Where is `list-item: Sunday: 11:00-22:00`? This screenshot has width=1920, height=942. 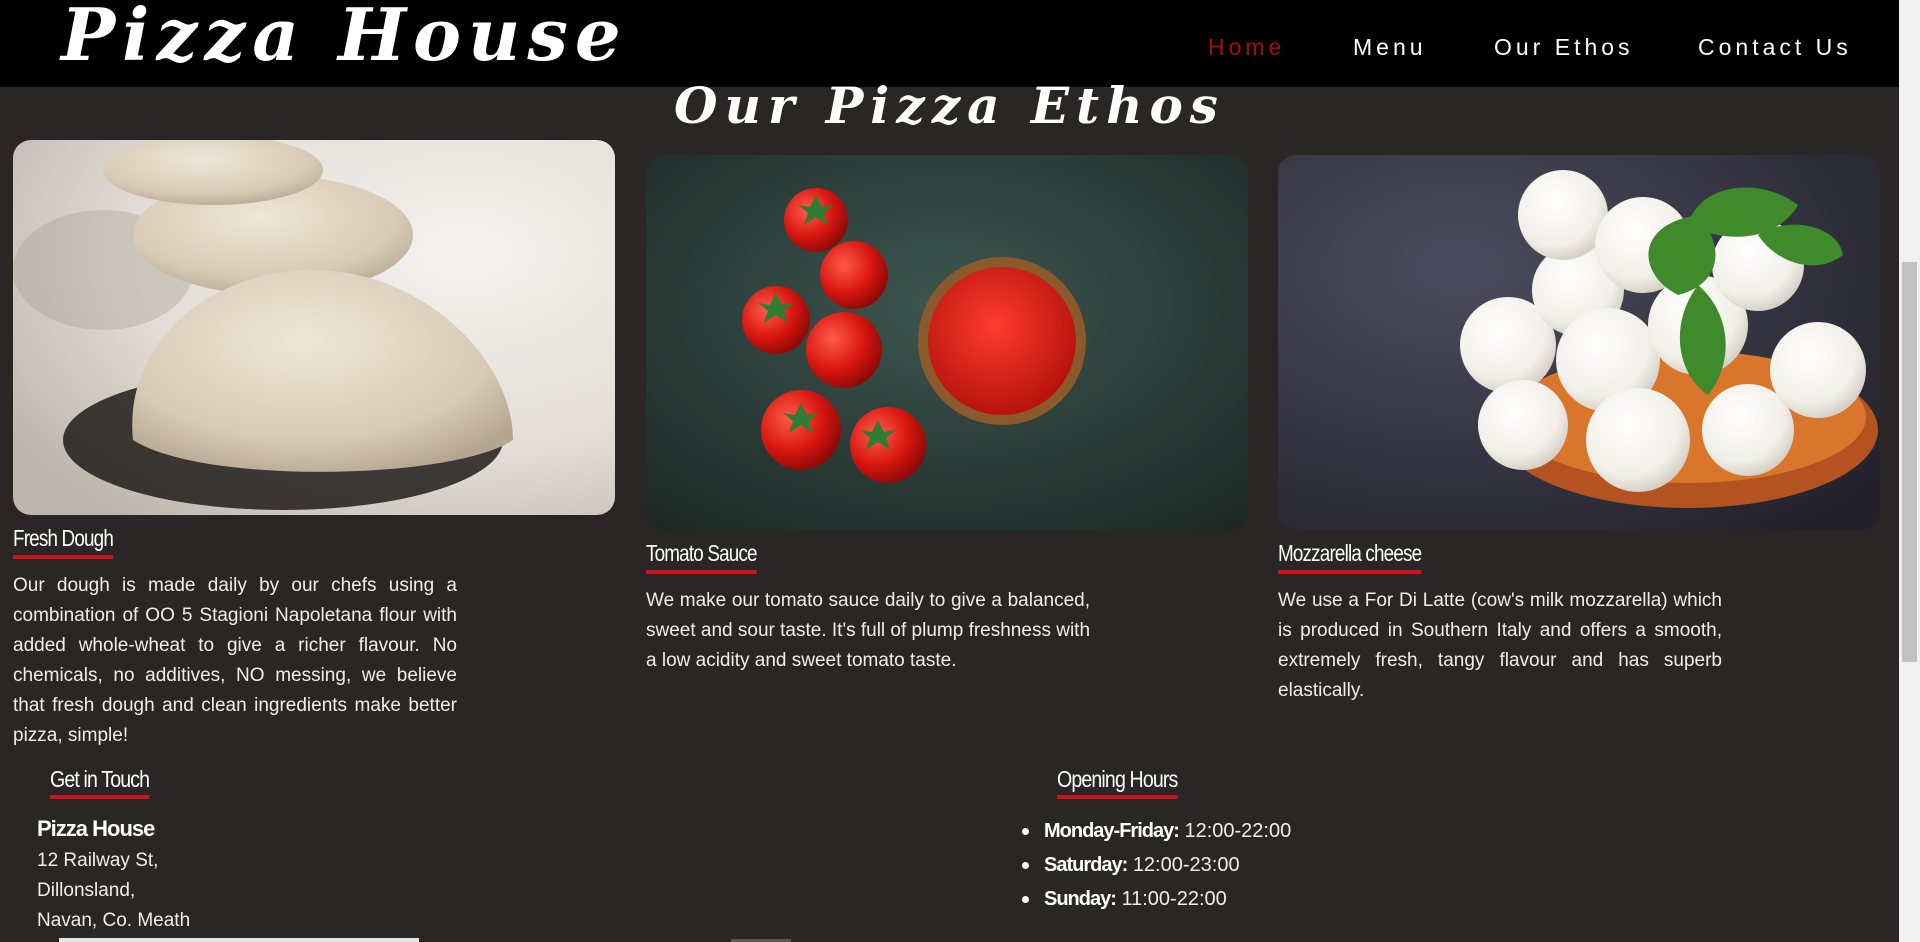
list-item: Sunday: 11:00-22:00 is located at coordinates (1156, 899).